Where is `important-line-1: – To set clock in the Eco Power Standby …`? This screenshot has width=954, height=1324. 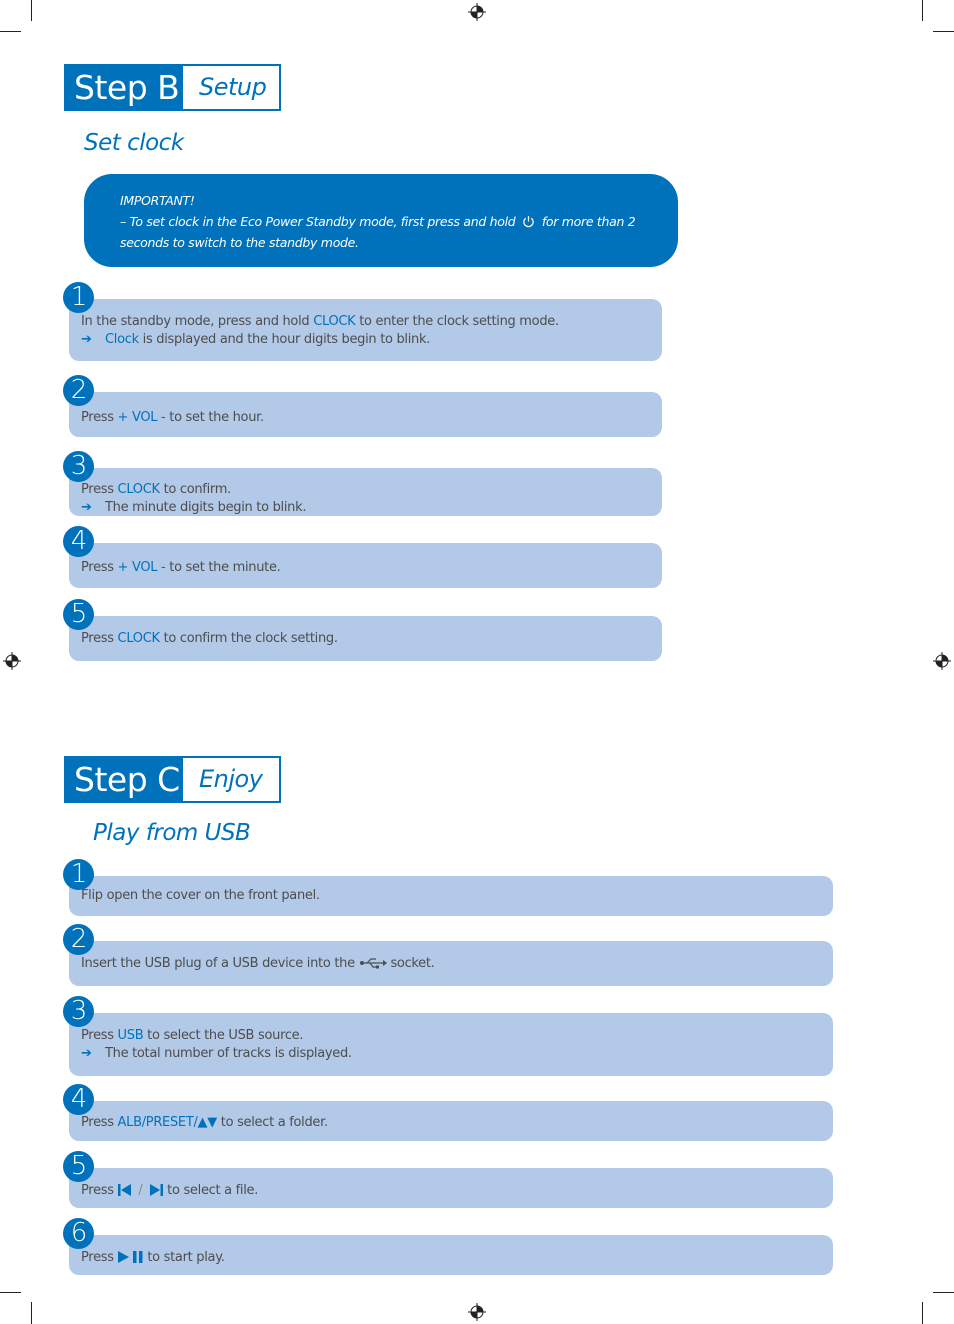 important-line-1: – To set clock in the Eco Power Standby … is located at coordinates (399, 221).